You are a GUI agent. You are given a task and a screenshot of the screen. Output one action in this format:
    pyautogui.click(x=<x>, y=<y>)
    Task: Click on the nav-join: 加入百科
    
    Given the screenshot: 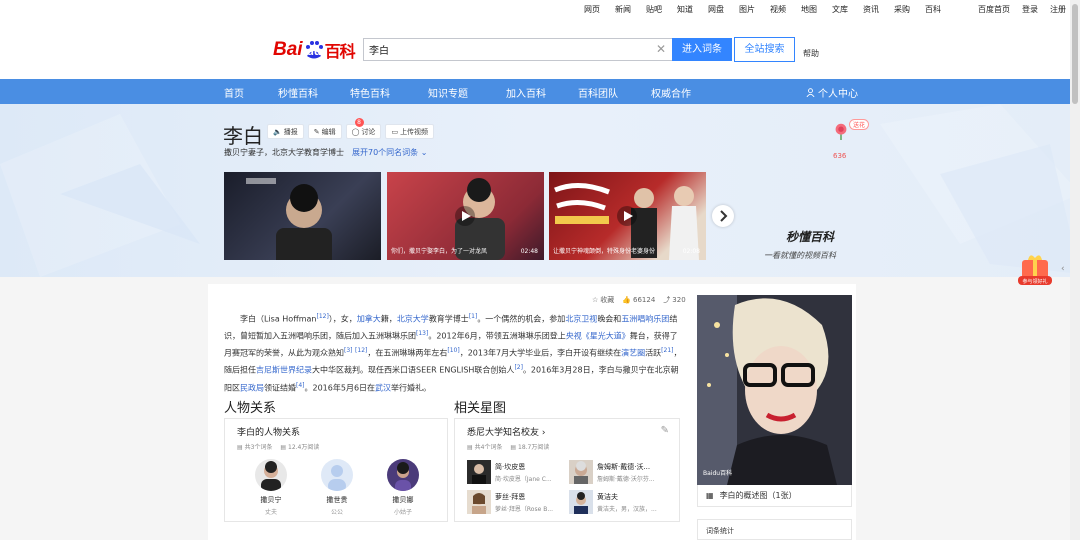 What is the action you would take?
    pyautogui.click(x=526, y=92)
    